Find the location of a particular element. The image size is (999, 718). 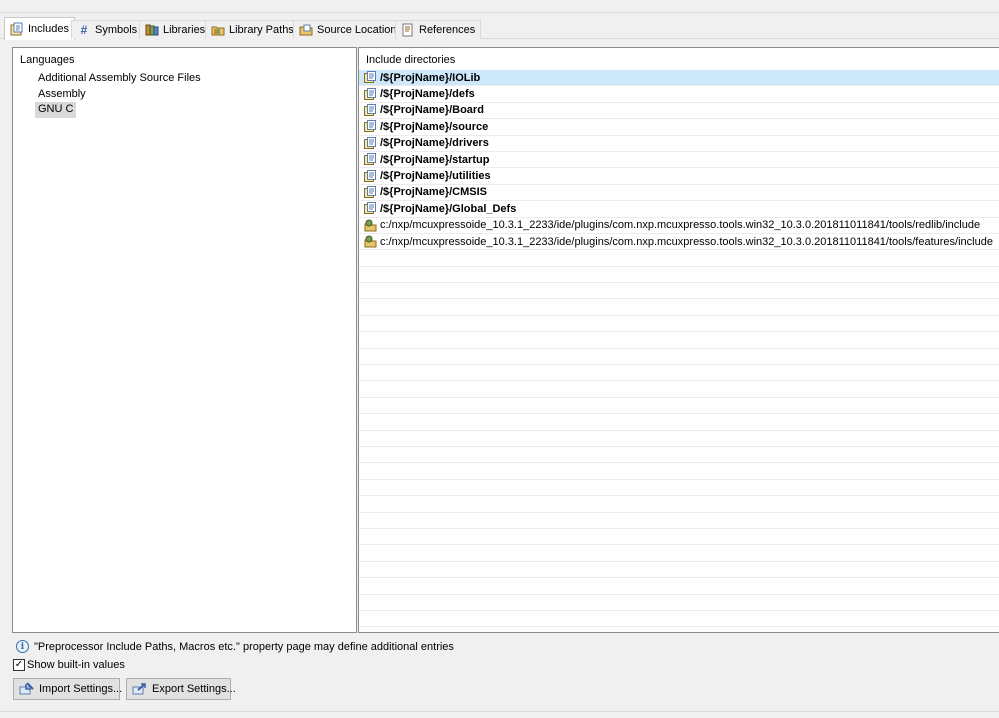

tab-label: Symbols is located at coordinates (116, 30).